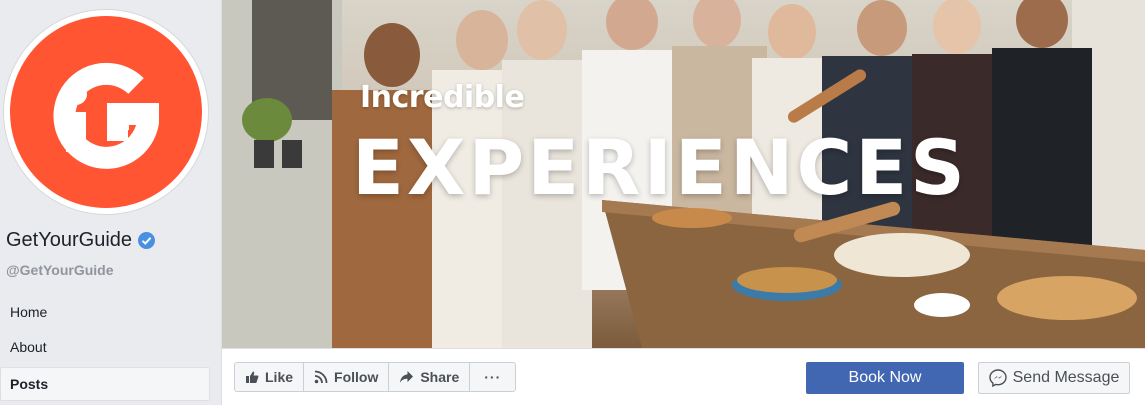  I want to click on messenger-icon, so click(997, 378).